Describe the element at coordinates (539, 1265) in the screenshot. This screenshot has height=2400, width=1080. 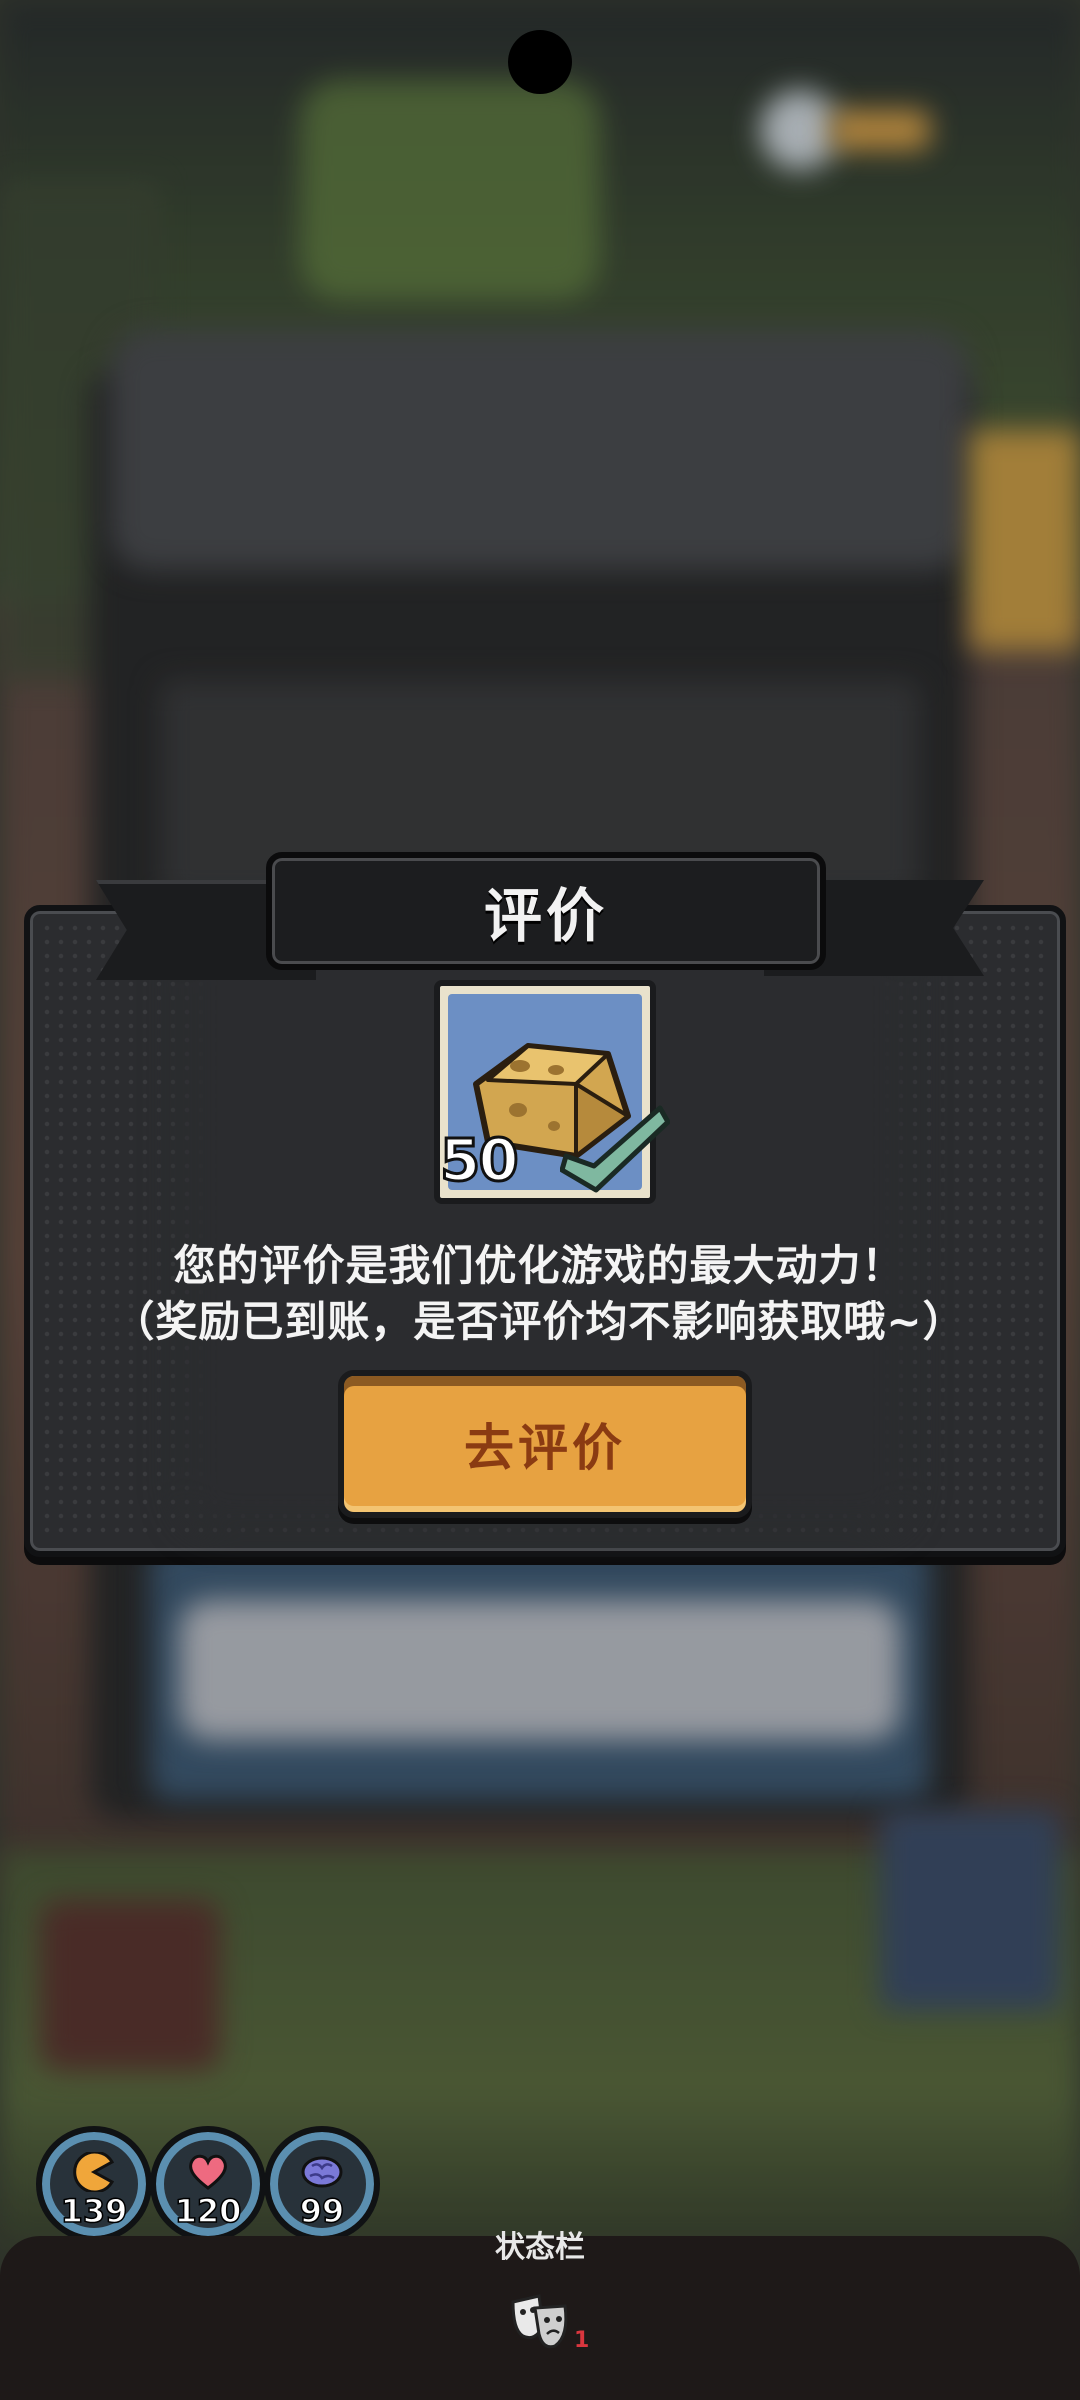
I see `rating-message: 您的评价是我们优化游戏的最大动力！` at that location.